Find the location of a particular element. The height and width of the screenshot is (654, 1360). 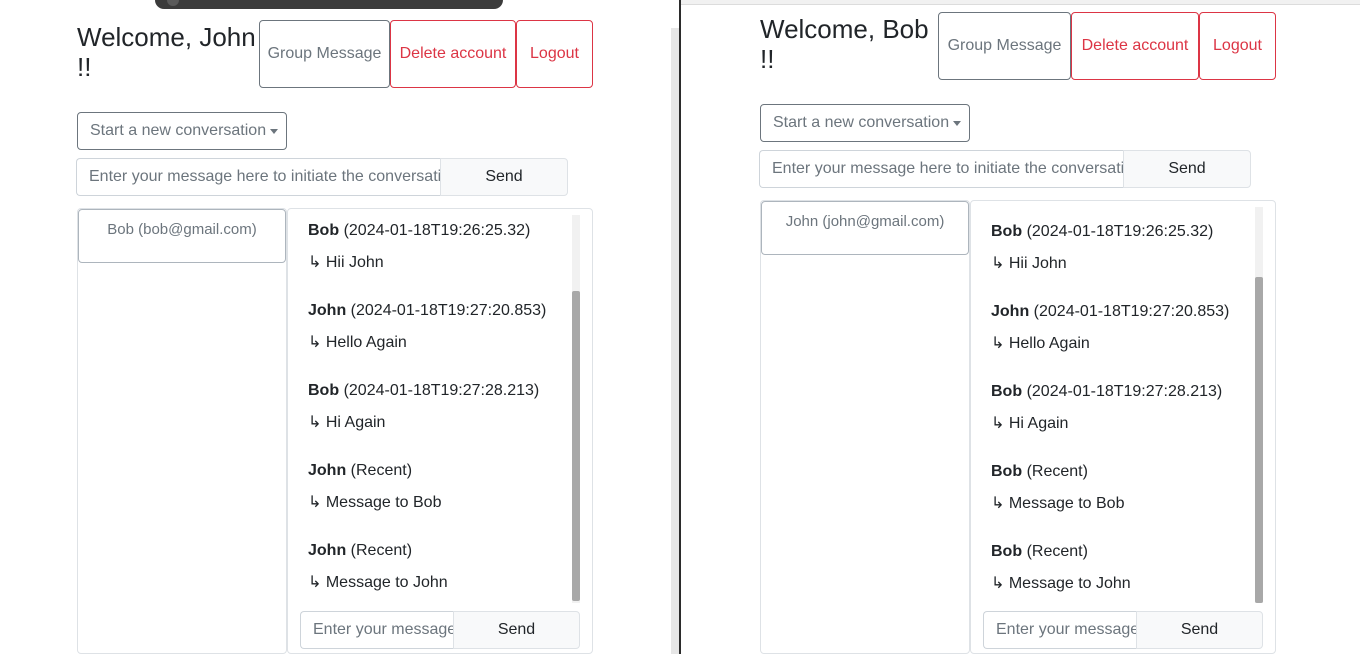

window-edge is located at coordinates (680, 327).